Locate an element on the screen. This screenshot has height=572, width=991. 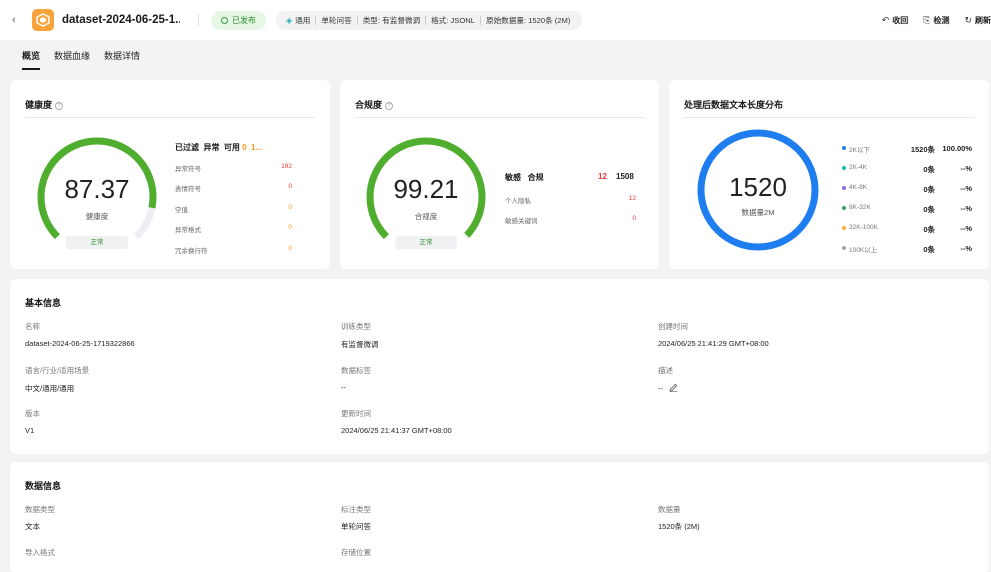
field-value-tag: -- is located at coordinates (343, 387).